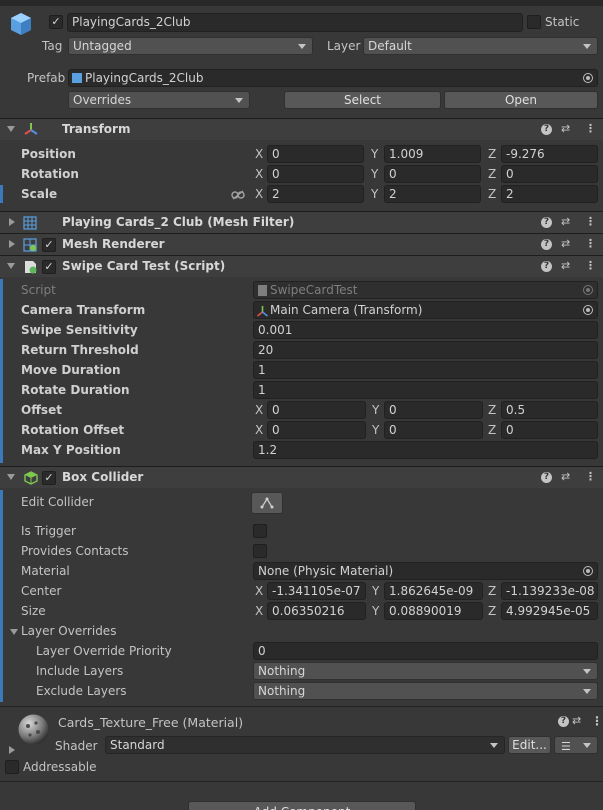 This screenshot has width=603, height=810. I want to click on edit-collider-icon, so click(267, 503).